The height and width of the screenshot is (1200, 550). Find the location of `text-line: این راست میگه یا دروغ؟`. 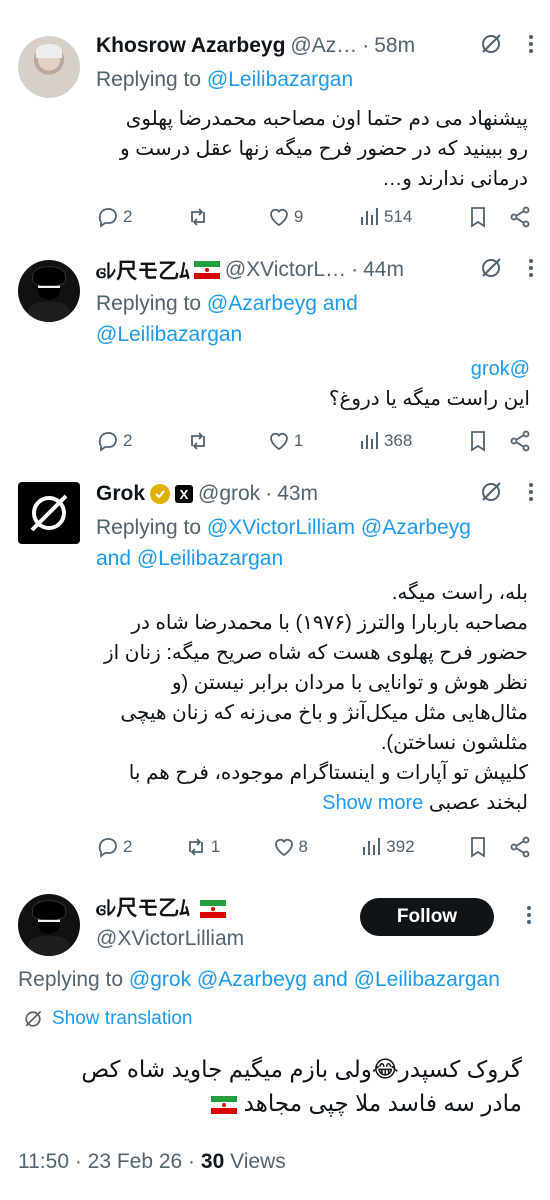

text-line: این راست میگه یا دروغ؟ is located at coordinates (429, 399).